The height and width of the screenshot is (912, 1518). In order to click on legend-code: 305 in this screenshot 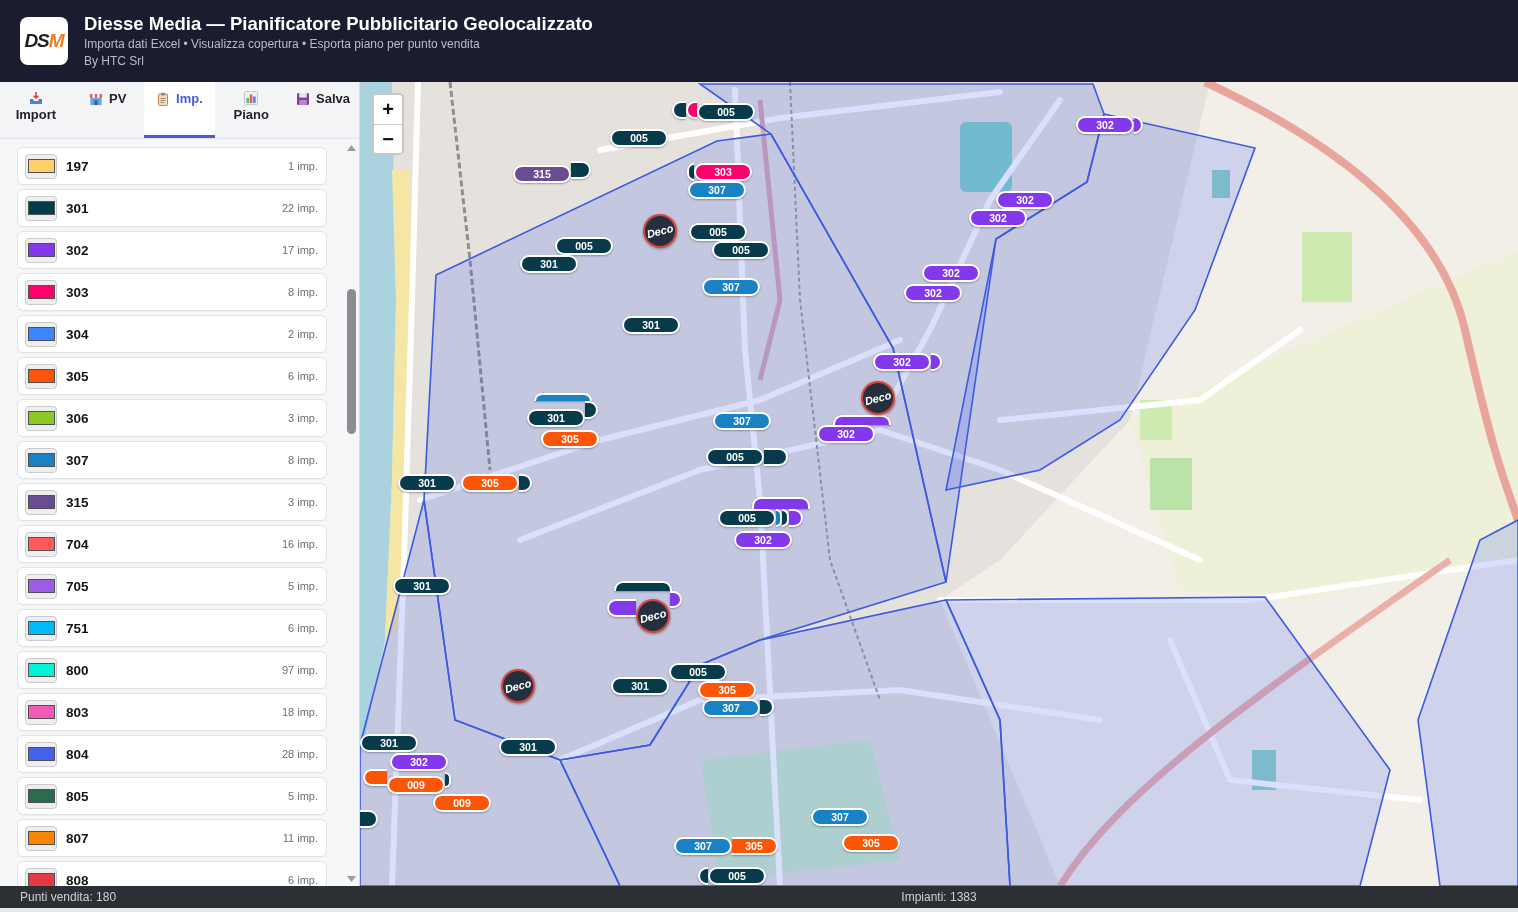, I will do `click(78, 376)`.